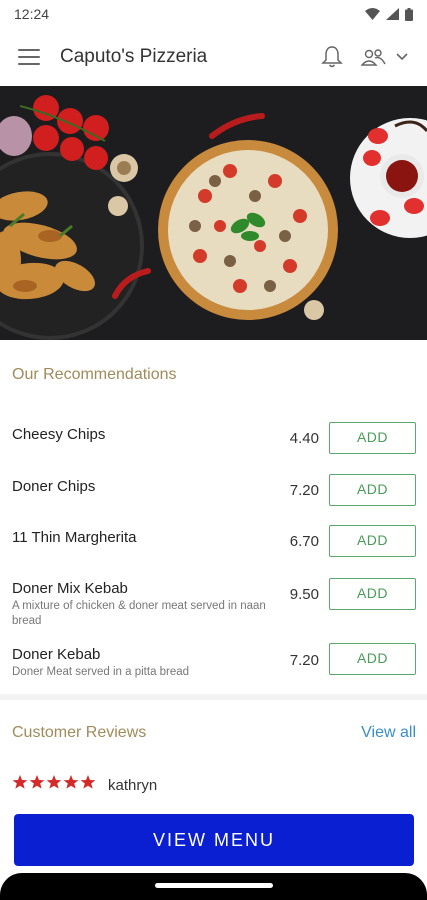  I want to click on users-icon, so click(373, 57).